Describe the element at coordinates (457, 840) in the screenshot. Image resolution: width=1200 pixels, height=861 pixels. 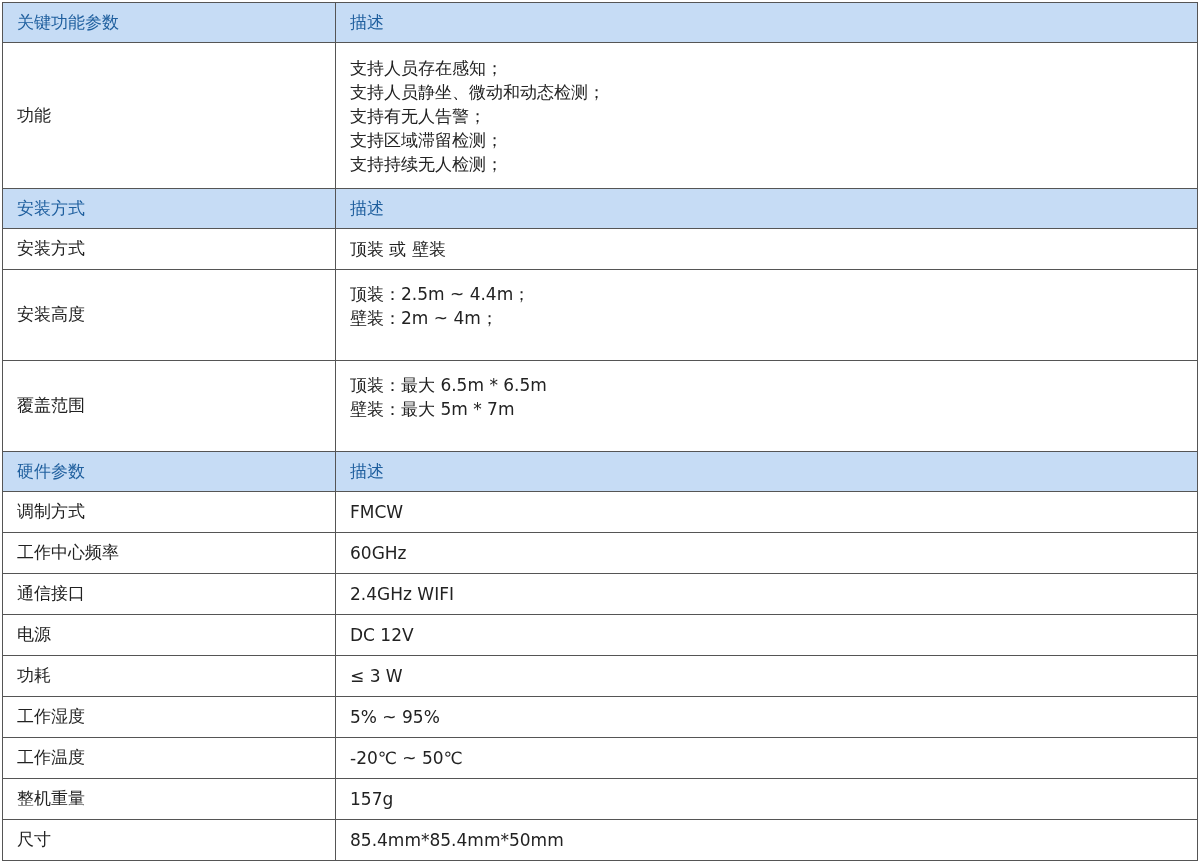
I see `description-text: 85.4mm*85.4mm*50mm` at that location.